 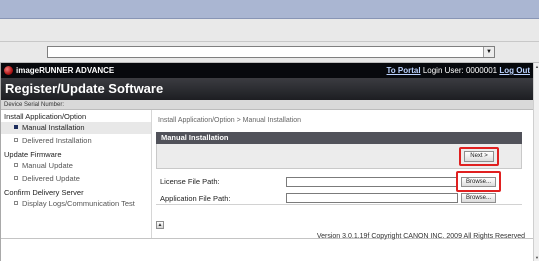 What do you see at coordinates (84, 88) in the screenshot?
I see `page-title: Register/Update Software` at bounding box center [84, 88].